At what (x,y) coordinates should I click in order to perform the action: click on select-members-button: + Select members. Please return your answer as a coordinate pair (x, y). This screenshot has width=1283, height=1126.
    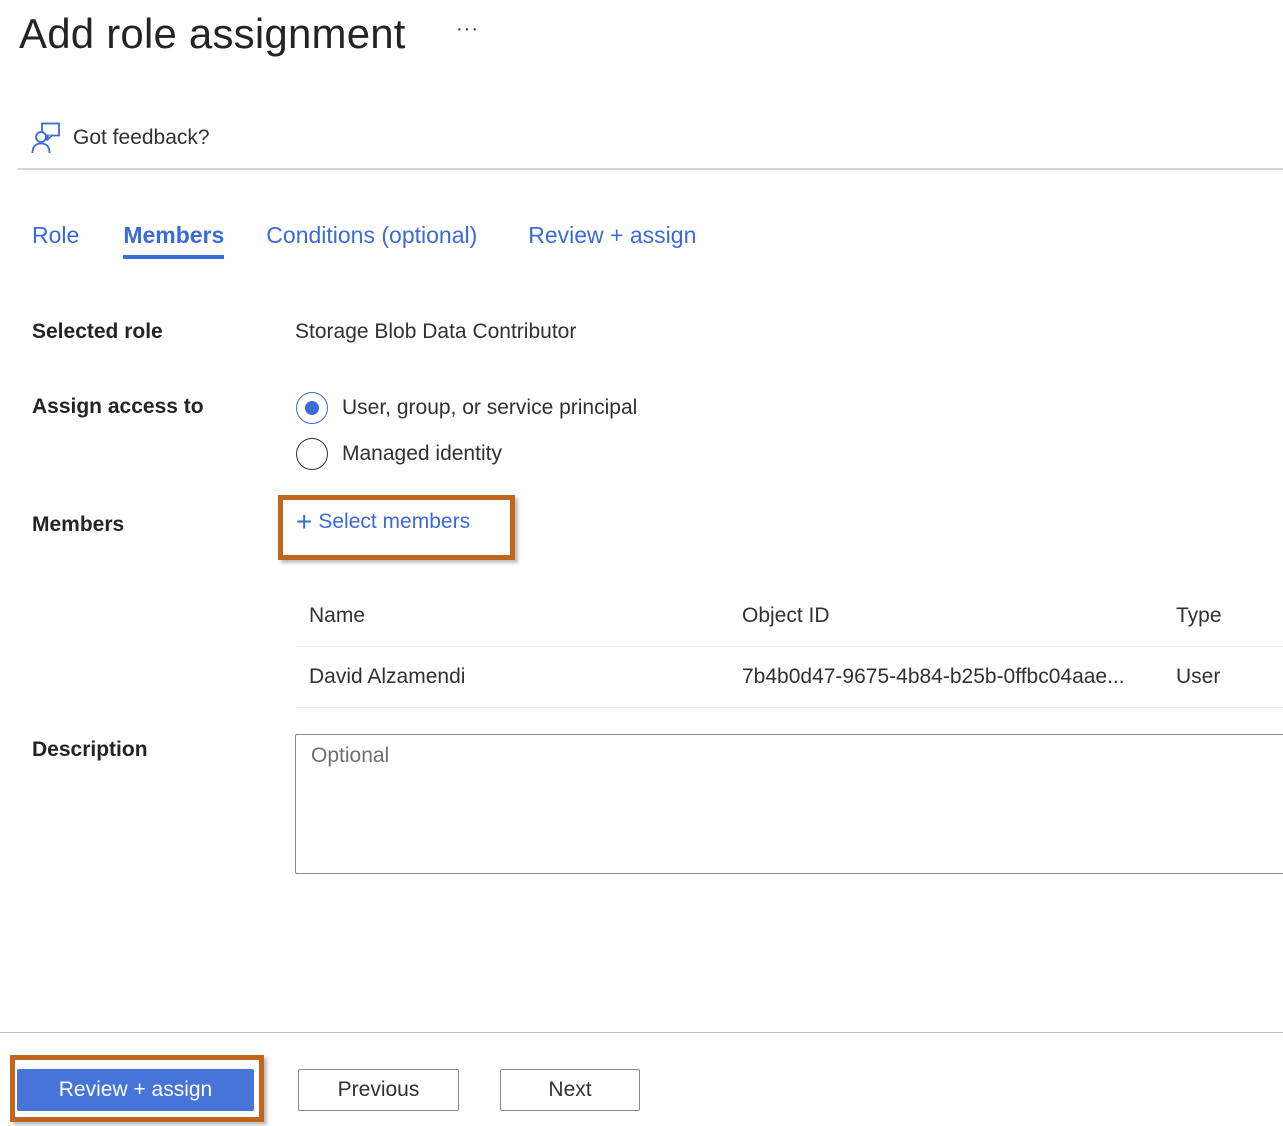
    Looking at the image, I should click on (383, 521).